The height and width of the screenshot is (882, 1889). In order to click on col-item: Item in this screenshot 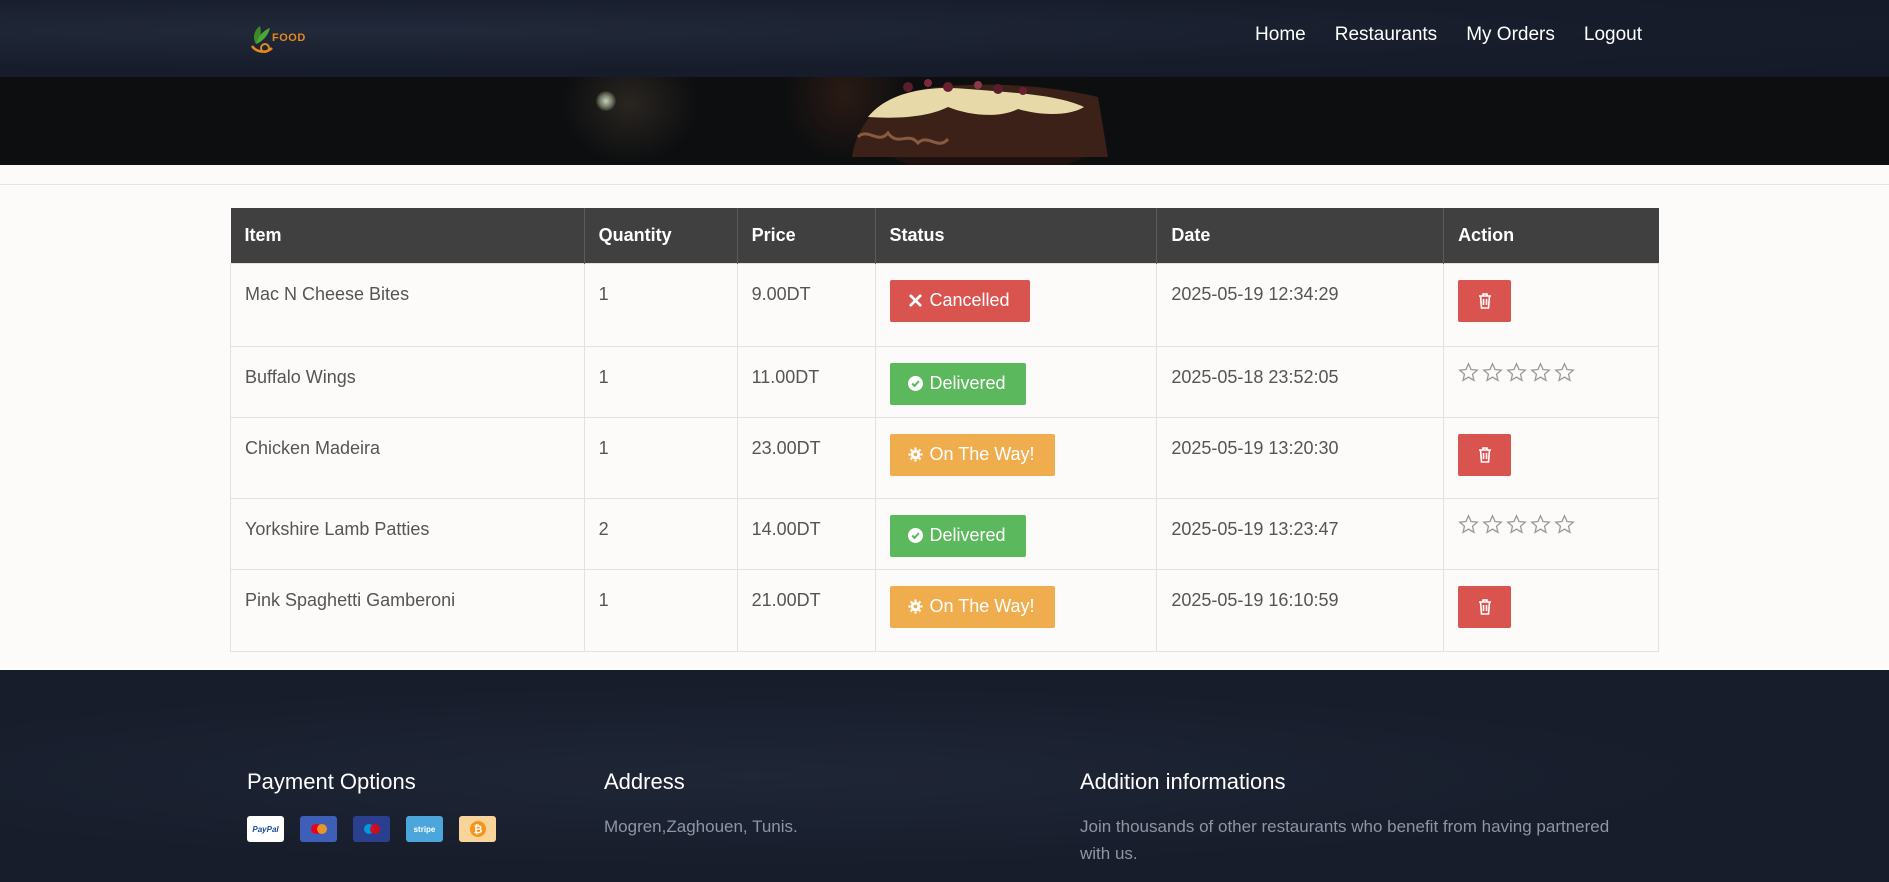, I will do `click(407, 235)`.